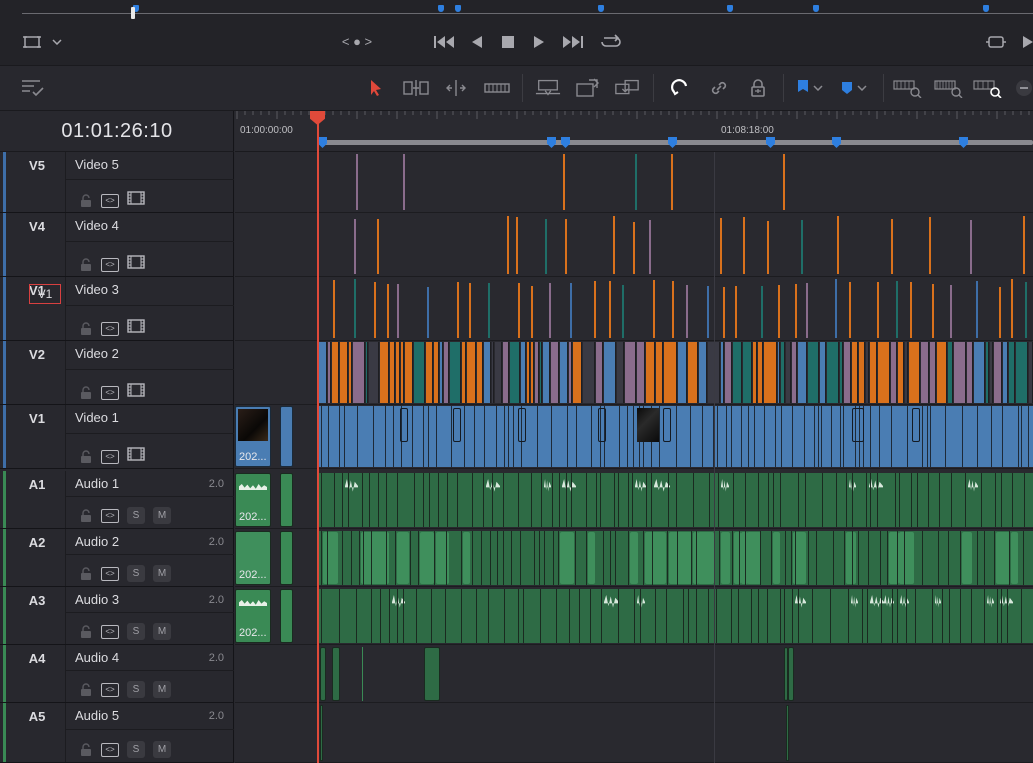  What do you see at coordinates (117, 245) in the screenshot?
I see `track-header-video: V4 Video 4 <>` at bounding box center [117, 245].